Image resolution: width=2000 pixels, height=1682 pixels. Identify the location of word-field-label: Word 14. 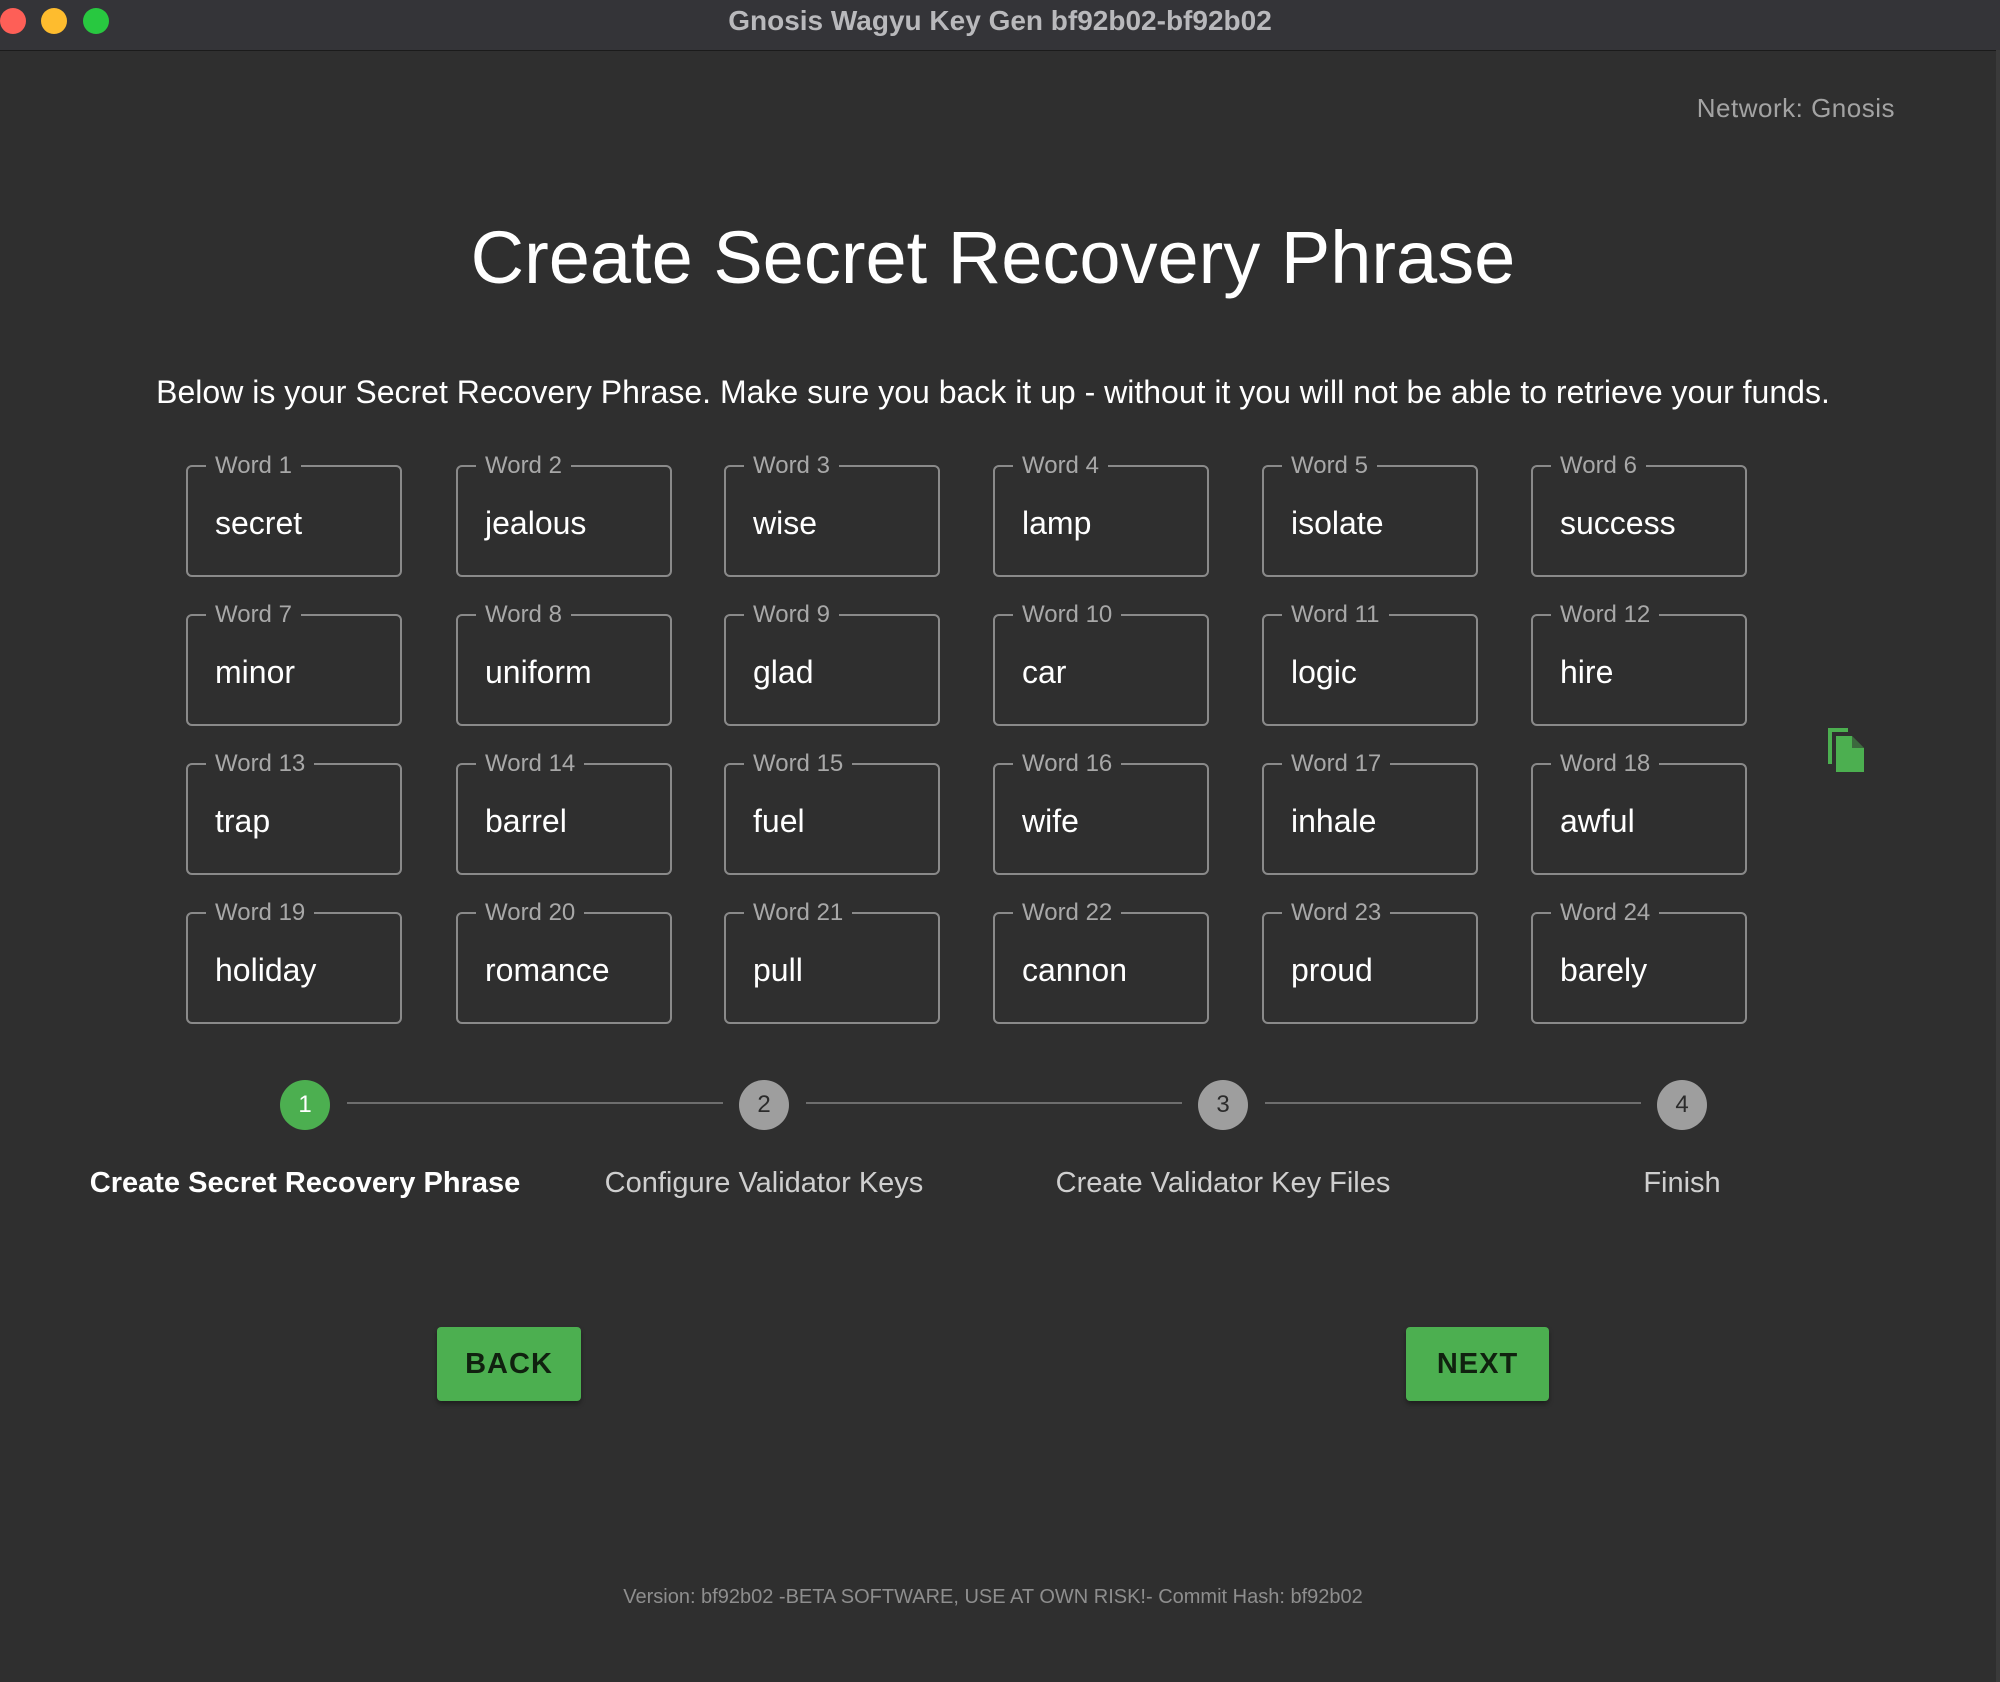
(530, 764).